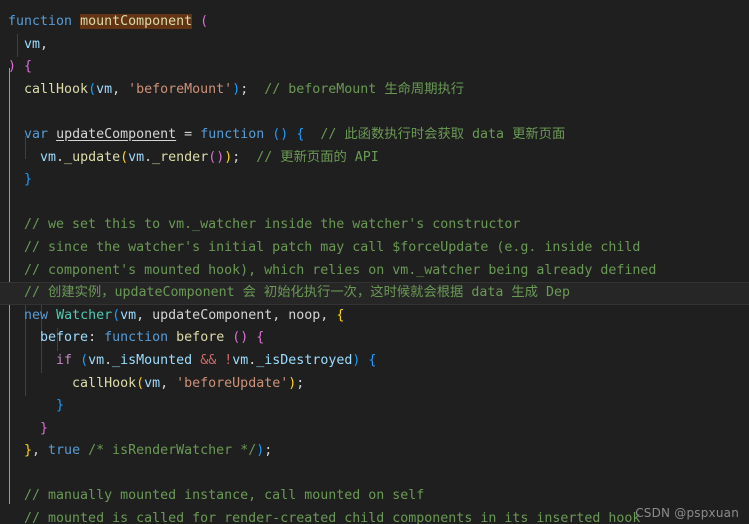 The image size is (749, 524). What do you see at coordinates (443, 134) in the screenshot?
I see `code-token: // 此函数执行时会获取 data 更新页面` at bounding box center [443, 134].